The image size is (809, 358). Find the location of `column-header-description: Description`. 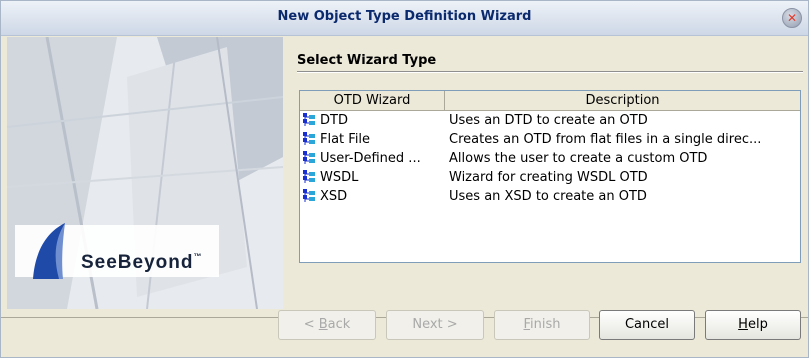

column-header-description: Description is located at coordinates (622, 100).